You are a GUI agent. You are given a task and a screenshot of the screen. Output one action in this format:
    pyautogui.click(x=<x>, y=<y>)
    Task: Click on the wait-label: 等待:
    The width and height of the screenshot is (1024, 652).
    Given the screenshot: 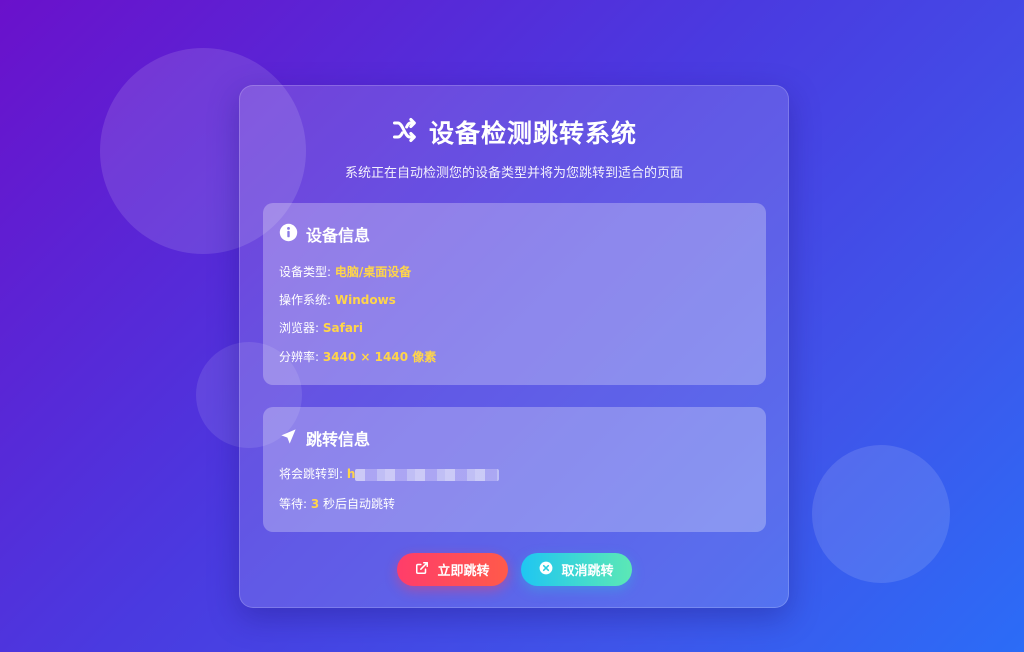 What is the action you would take?
    pyautogui.click(x=295, y=504)
    